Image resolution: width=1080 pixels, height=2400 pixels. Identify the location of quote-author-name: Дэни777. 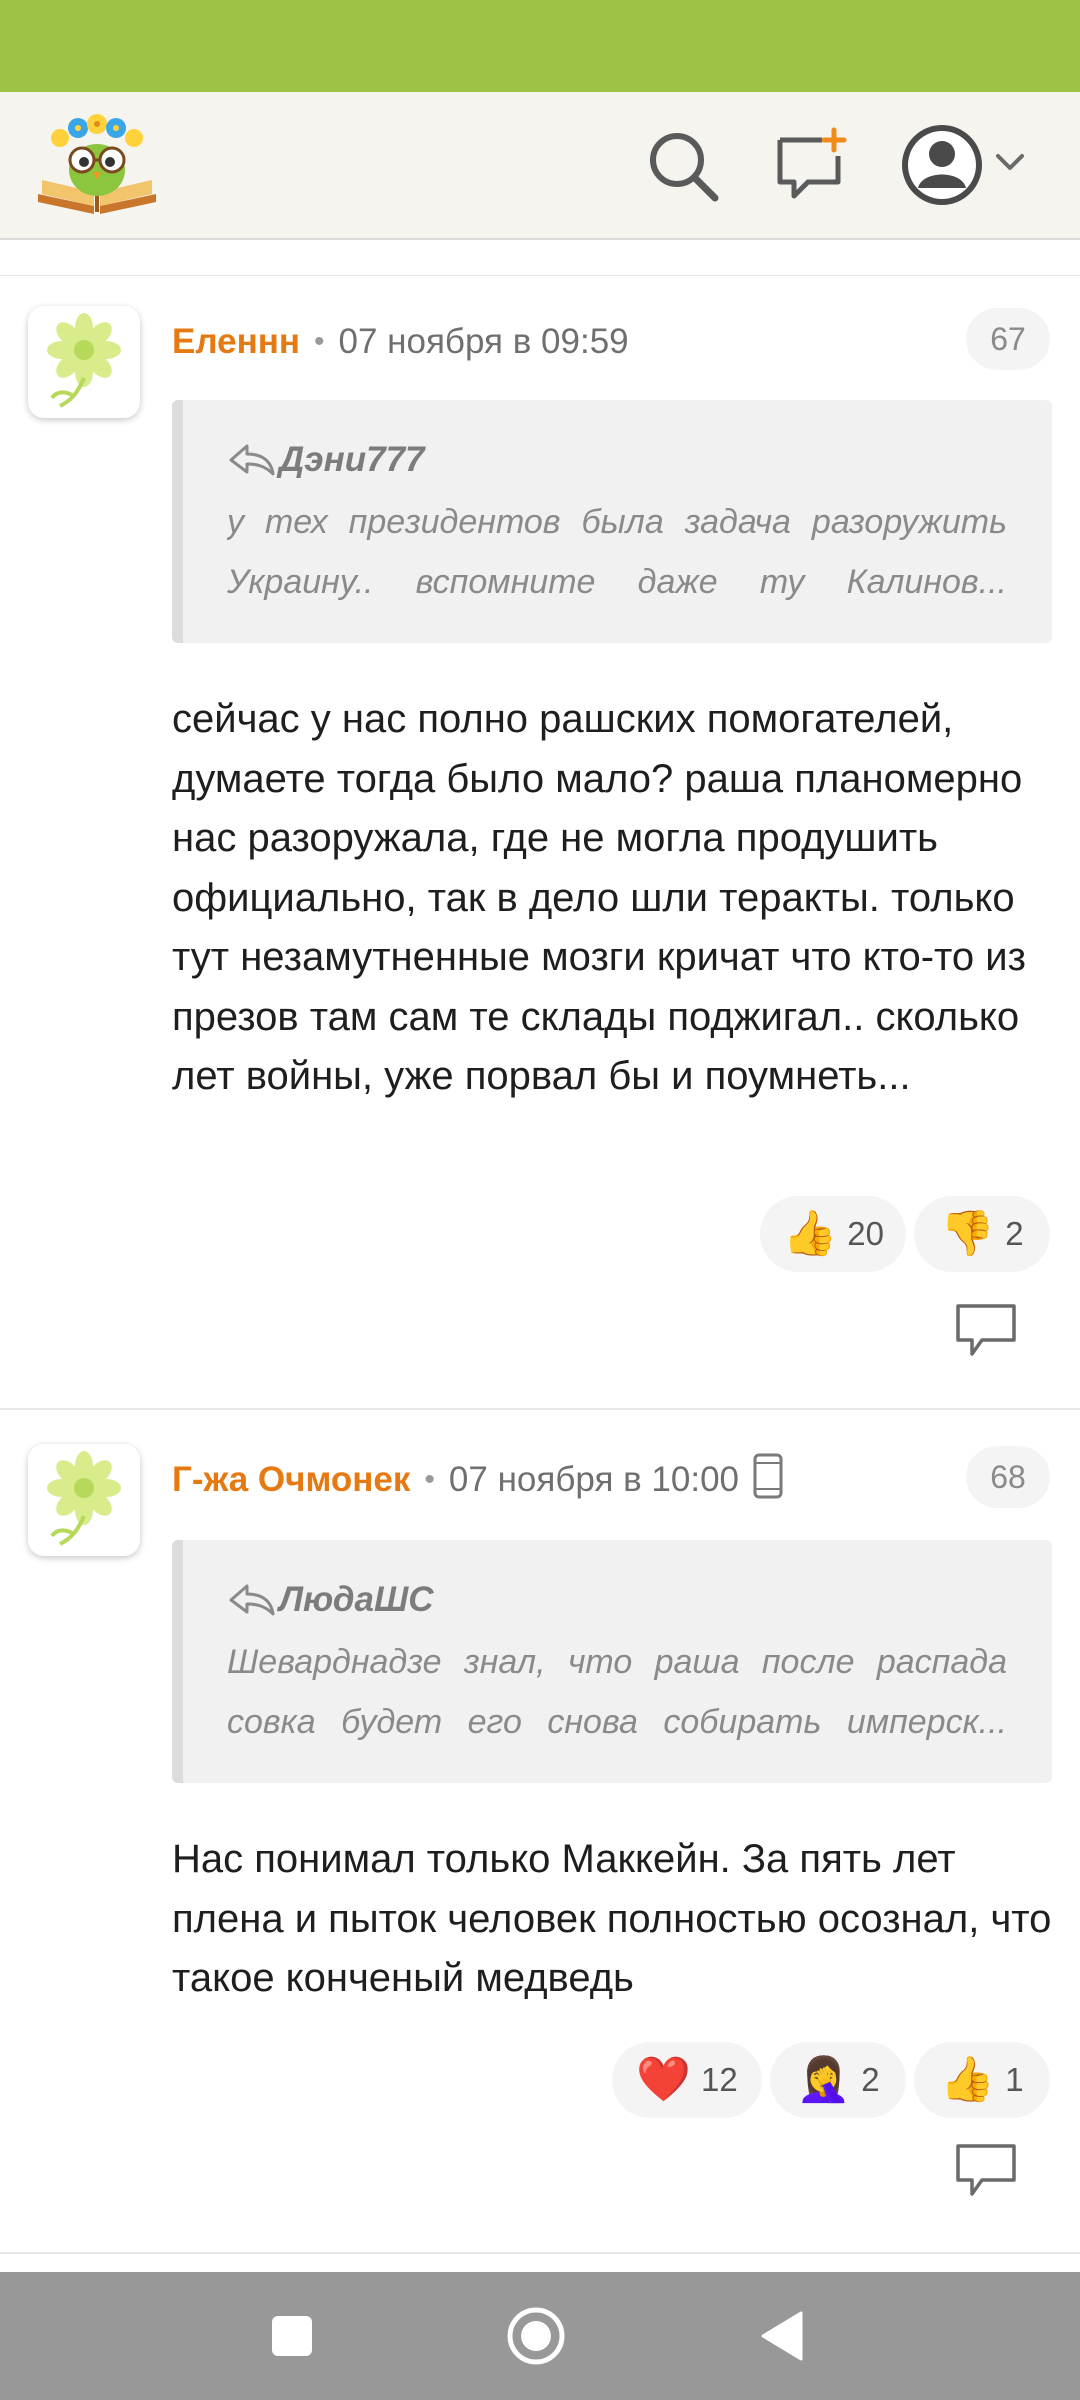
(352, 459).